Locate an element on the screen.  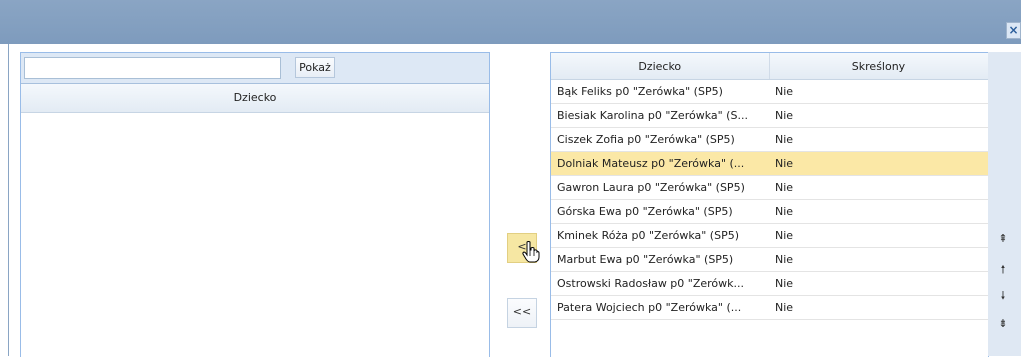
table-row: Ciszek Zofia p0 "Zerówka" (SP5) Nie is located at coordinates (769, 139).